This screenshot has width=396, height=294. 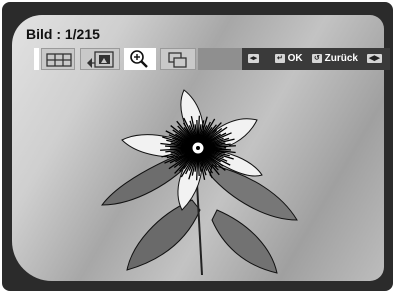 I want to click on copy-icon, so click(x=177, y=60).